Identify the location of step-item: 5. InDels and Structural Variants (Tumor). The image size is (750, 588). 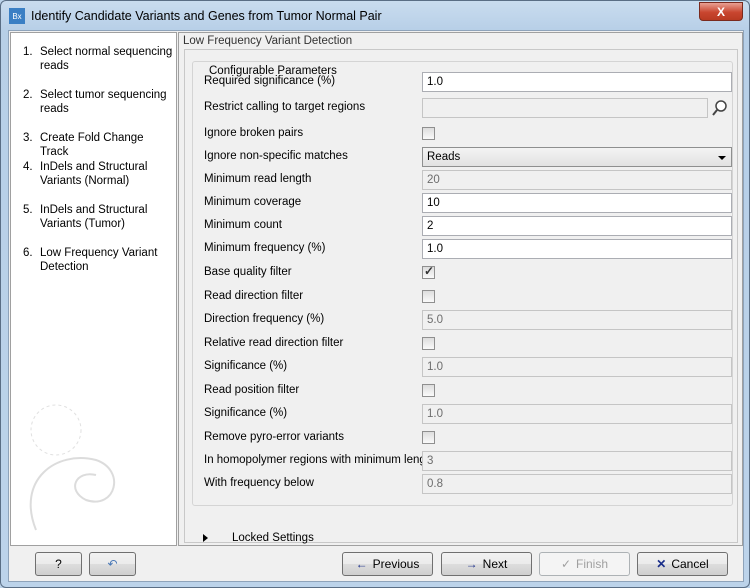
(98, 217).